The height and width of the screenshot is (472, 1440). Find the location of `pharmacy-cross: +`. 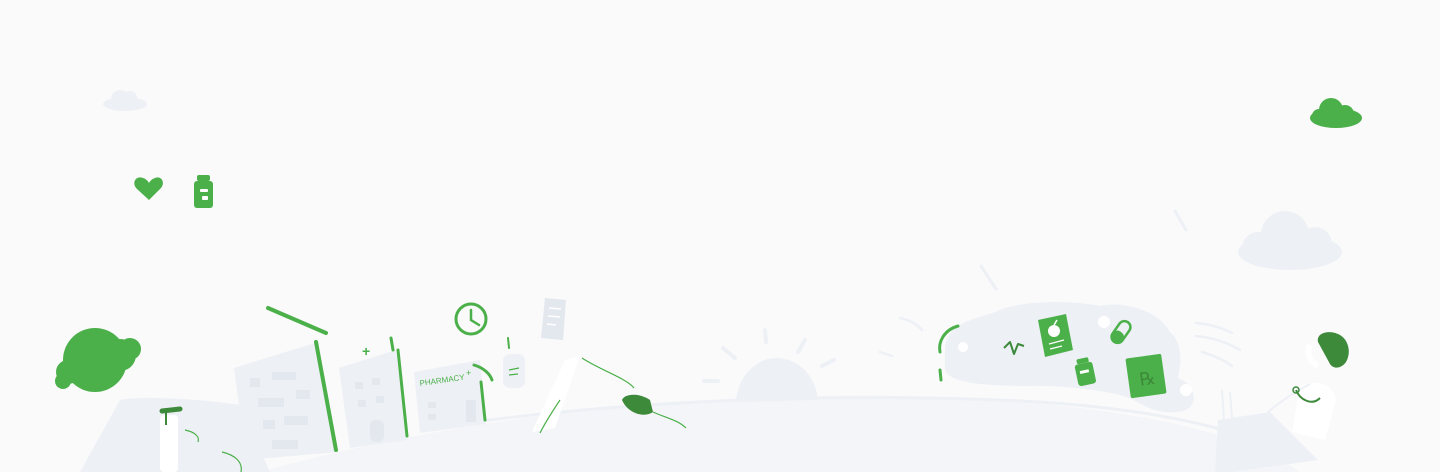

pharmacy-cross: + is located at coordinates (366, 351).